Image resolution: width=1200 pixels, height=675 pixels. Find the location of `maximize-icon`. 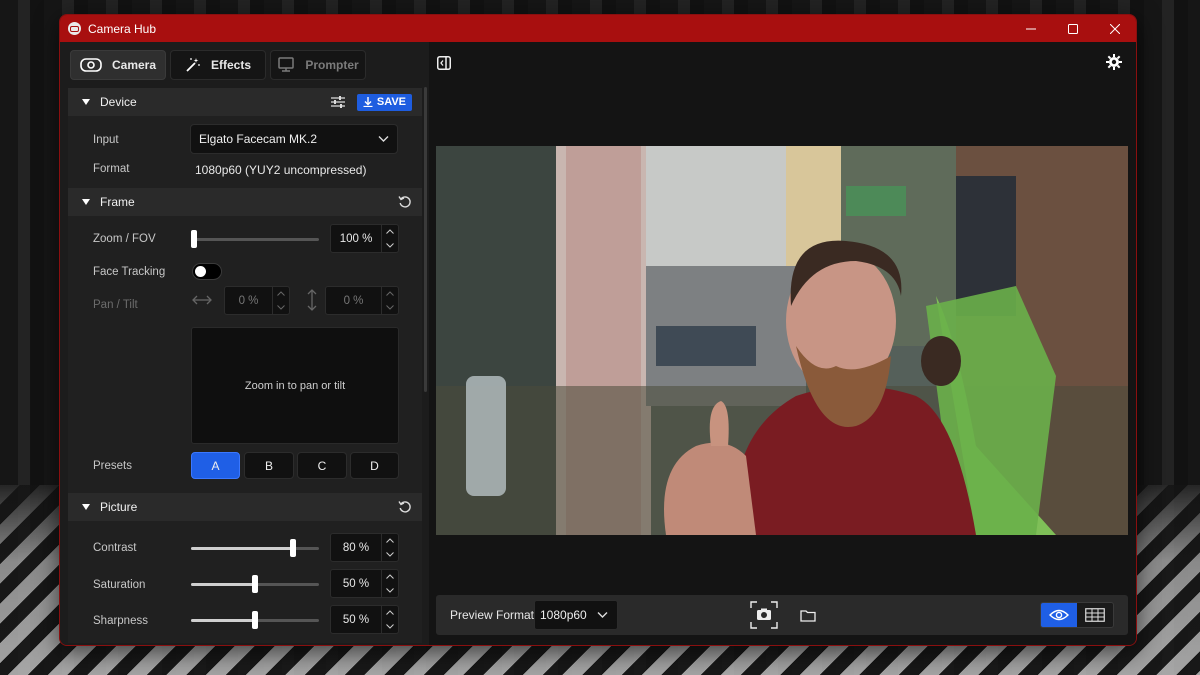

maximize-icon is located at coordinates (1073, 28).